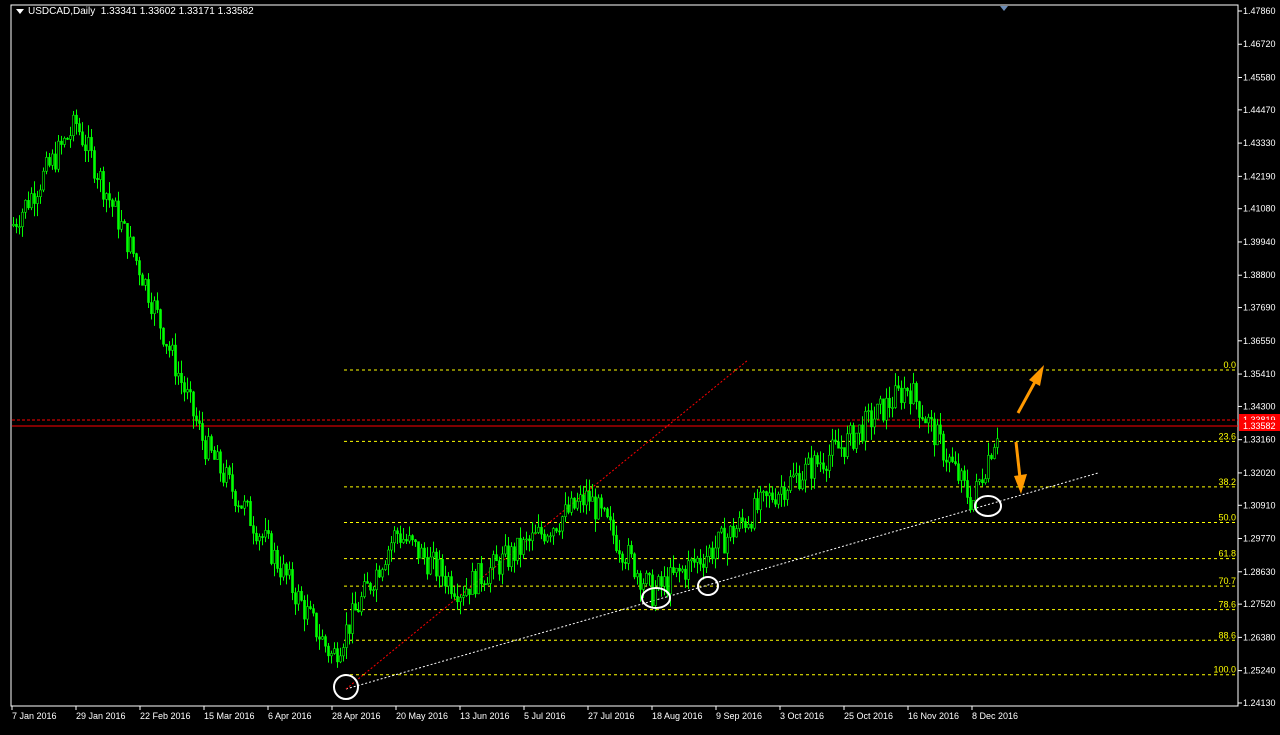 The width and height of the screenshot is (1280, 735). What do you see at coordinates (1259, 505) in the screenshot?
I see `price-tick-label: 1.30910` at bounding box center [1259, 505].